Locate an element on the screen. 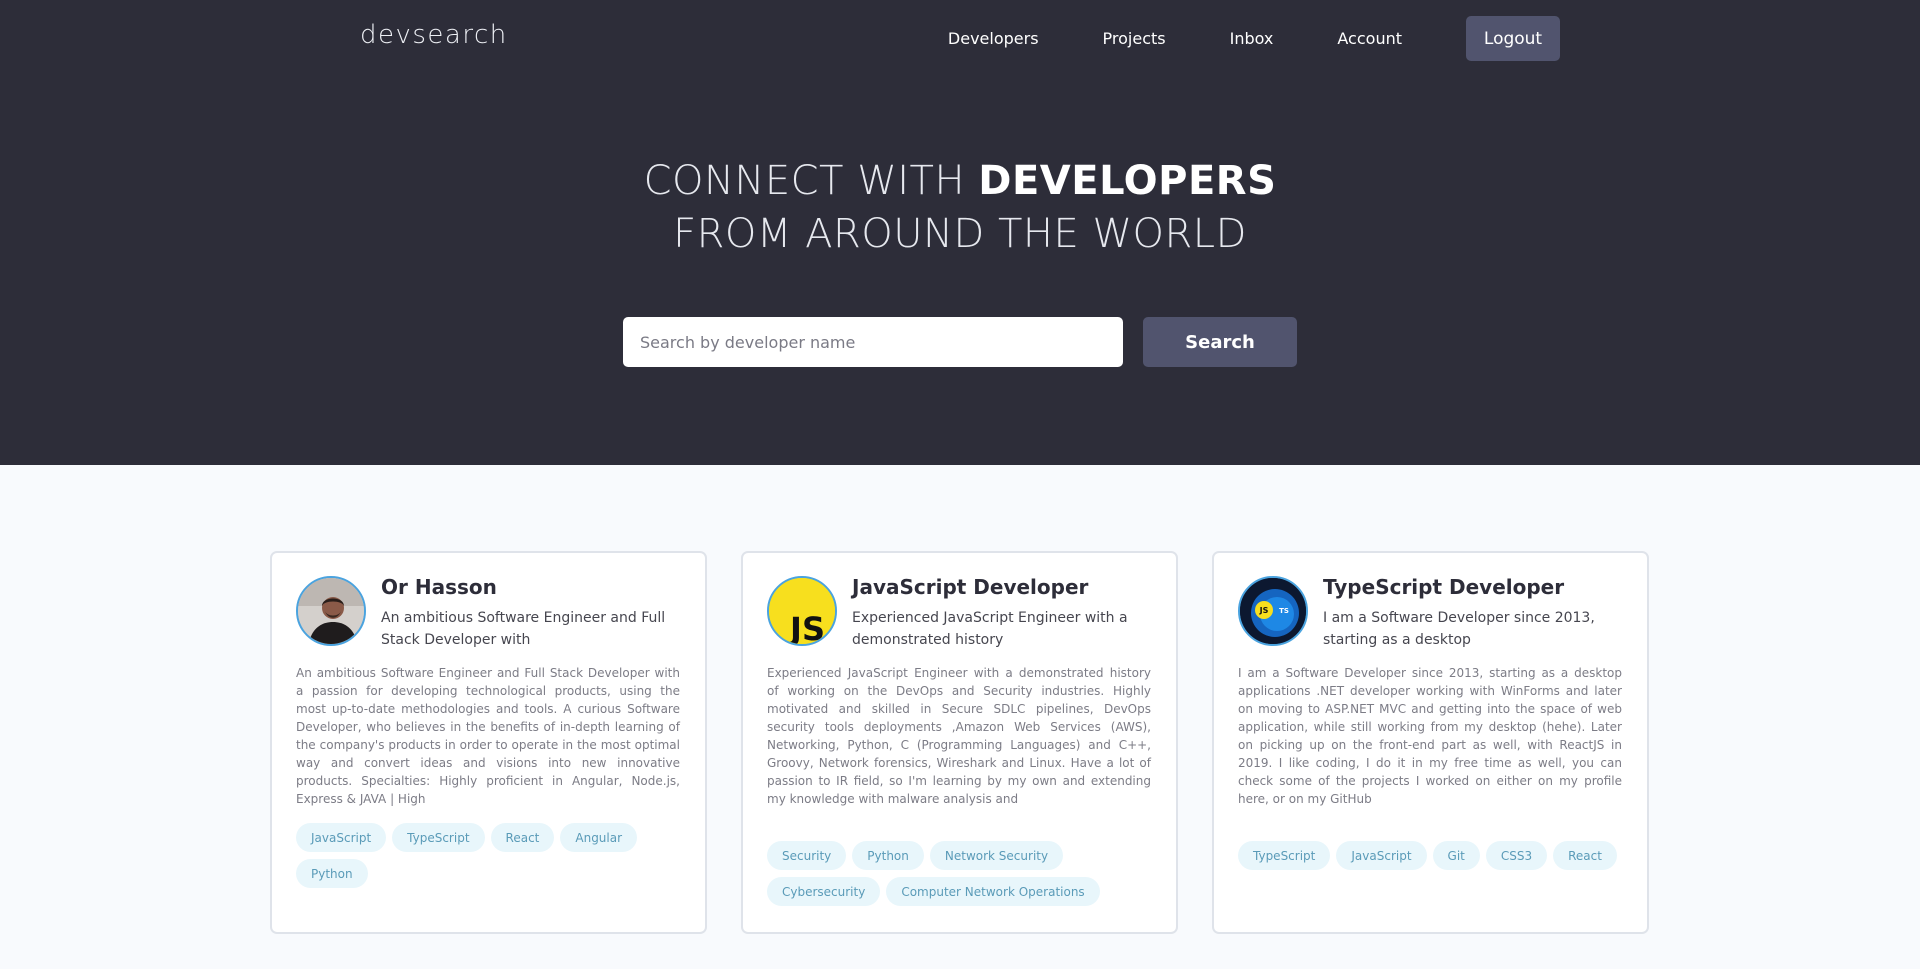  hero-title-light: CONNECT WITH is located at coordinates (811, 181).